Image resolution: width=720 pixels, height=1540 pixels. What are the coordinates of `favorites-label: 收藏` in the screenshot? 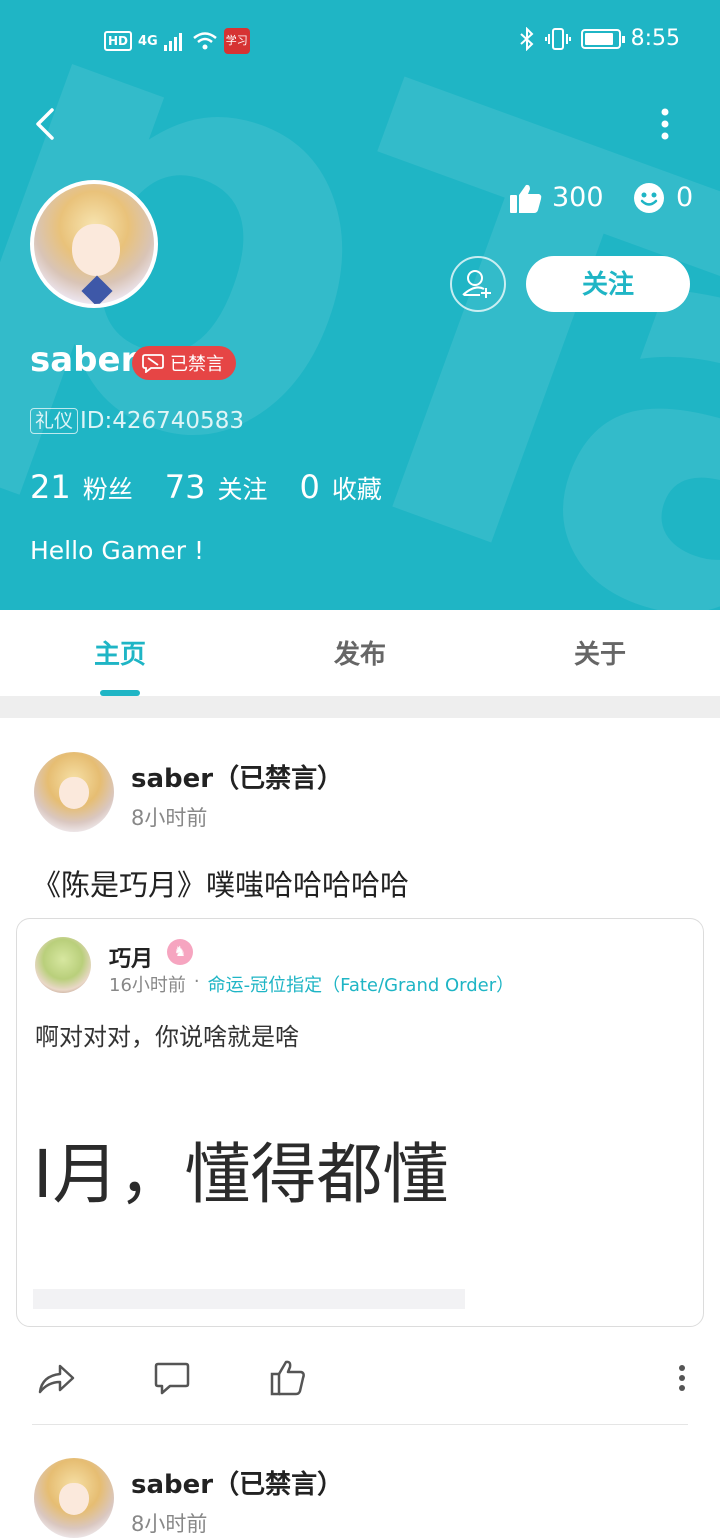 It's located at (357, 488).